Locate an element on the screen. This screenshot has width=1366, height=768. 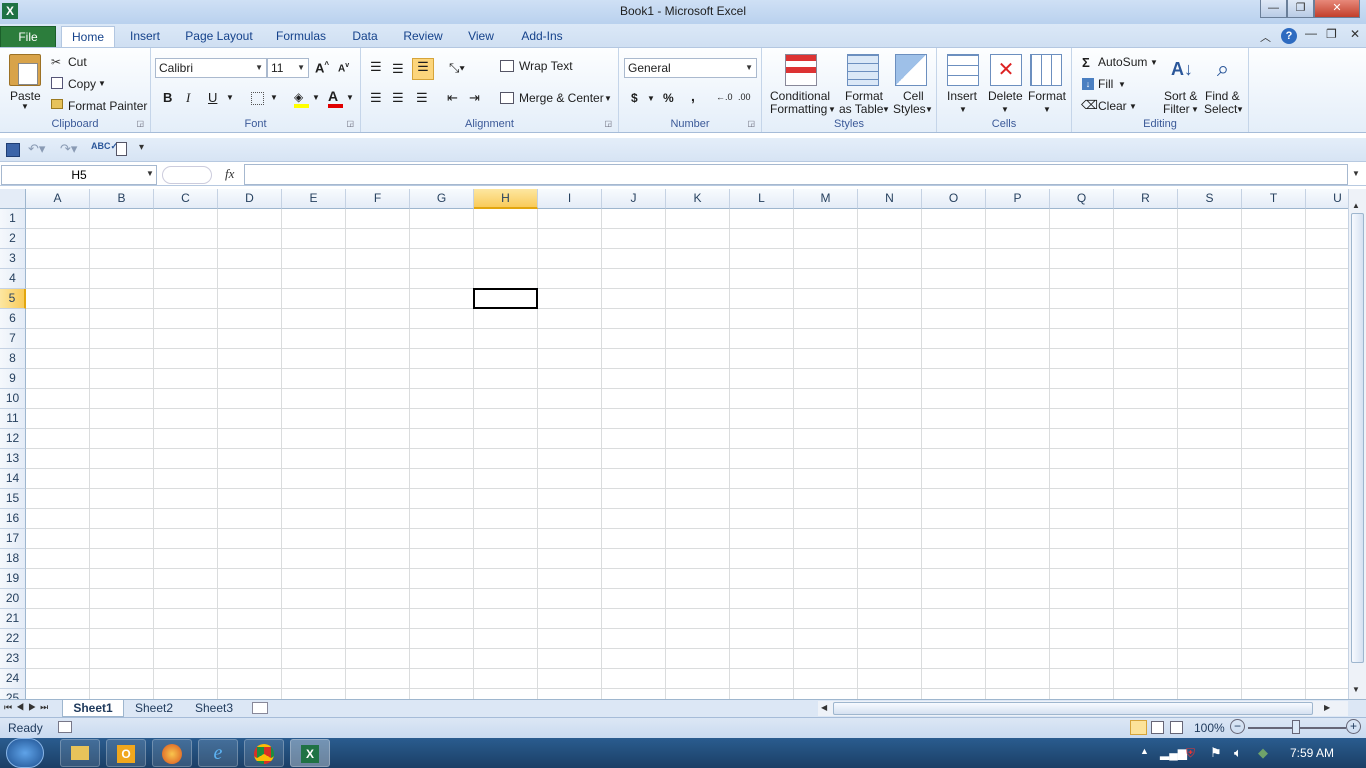
tab-view: View is located at coordinates (481, 37).